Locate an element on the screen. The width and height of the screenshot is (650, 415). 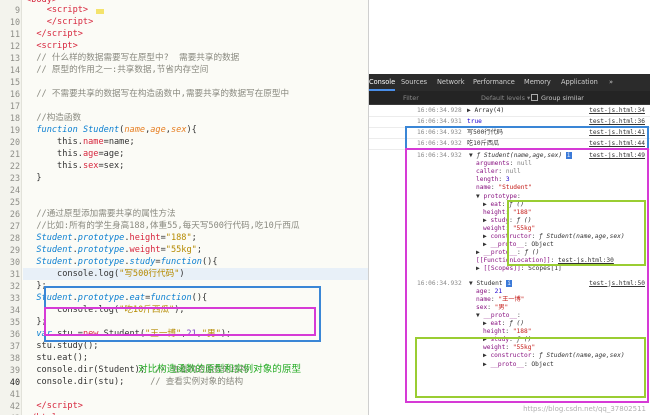
tab-memory: Memory is located at coordinates (537, 82).